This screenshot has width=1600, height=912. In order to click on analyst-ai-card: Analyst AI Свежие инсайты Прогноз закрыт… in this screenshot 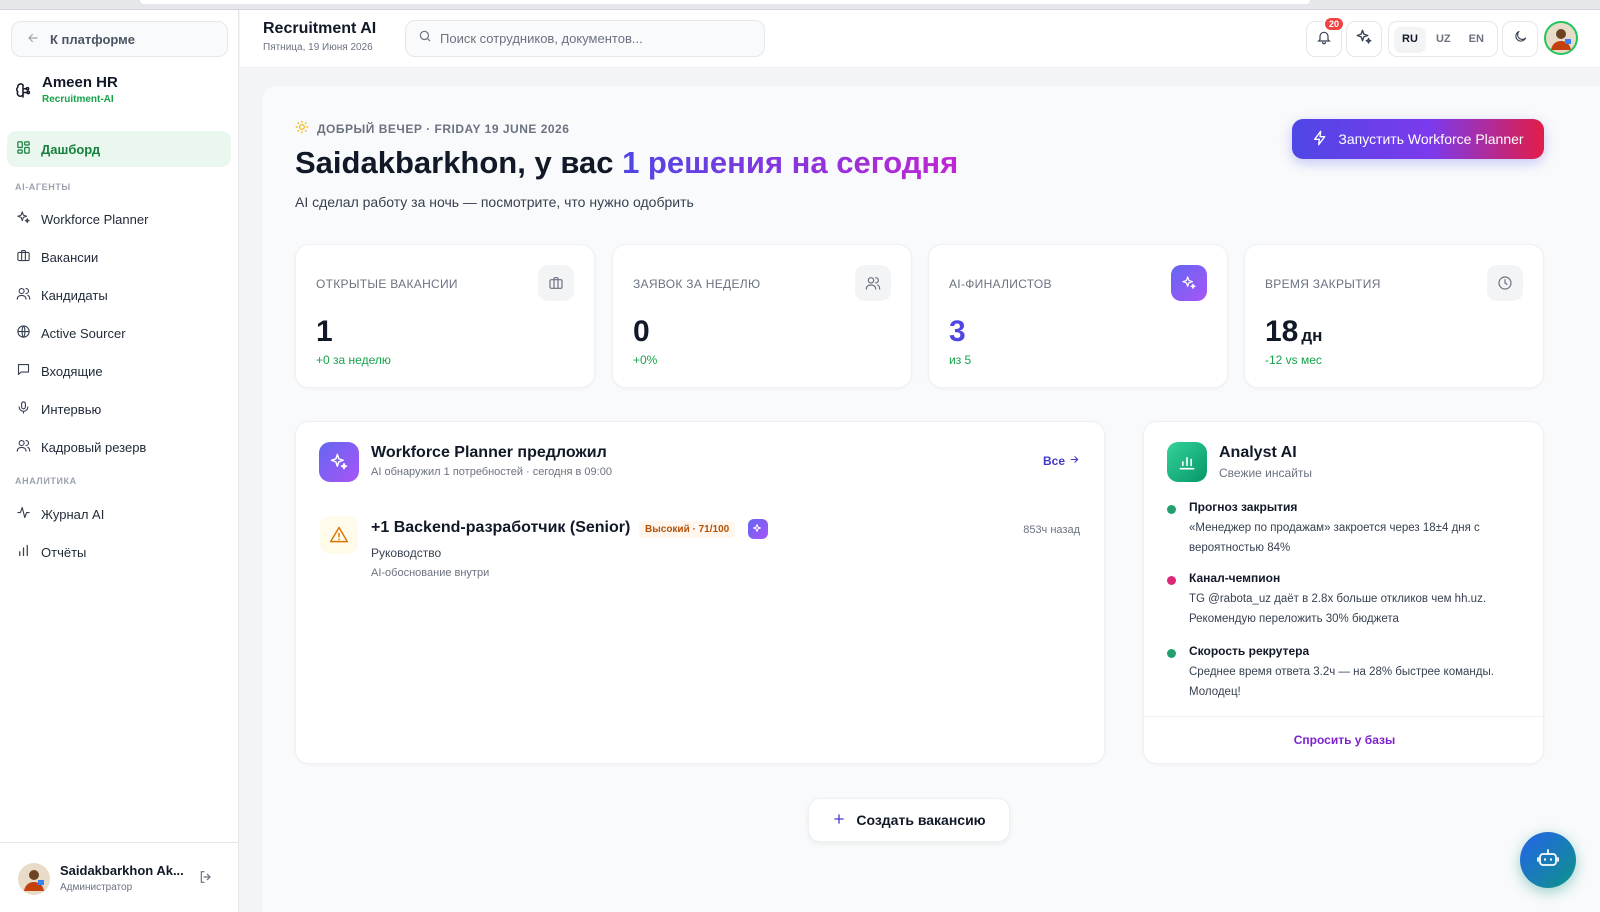, I will do `click(1344, 592)`.